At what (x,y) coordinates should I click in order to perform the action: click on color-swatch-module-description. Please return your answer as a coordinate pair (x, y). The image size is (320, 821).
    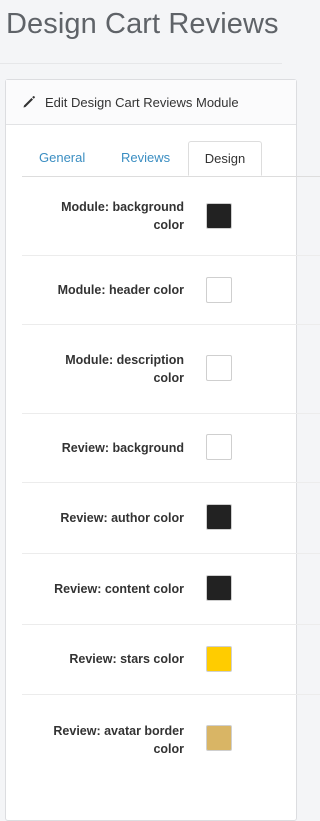
    Looking at the image, I should click on (219, 368).